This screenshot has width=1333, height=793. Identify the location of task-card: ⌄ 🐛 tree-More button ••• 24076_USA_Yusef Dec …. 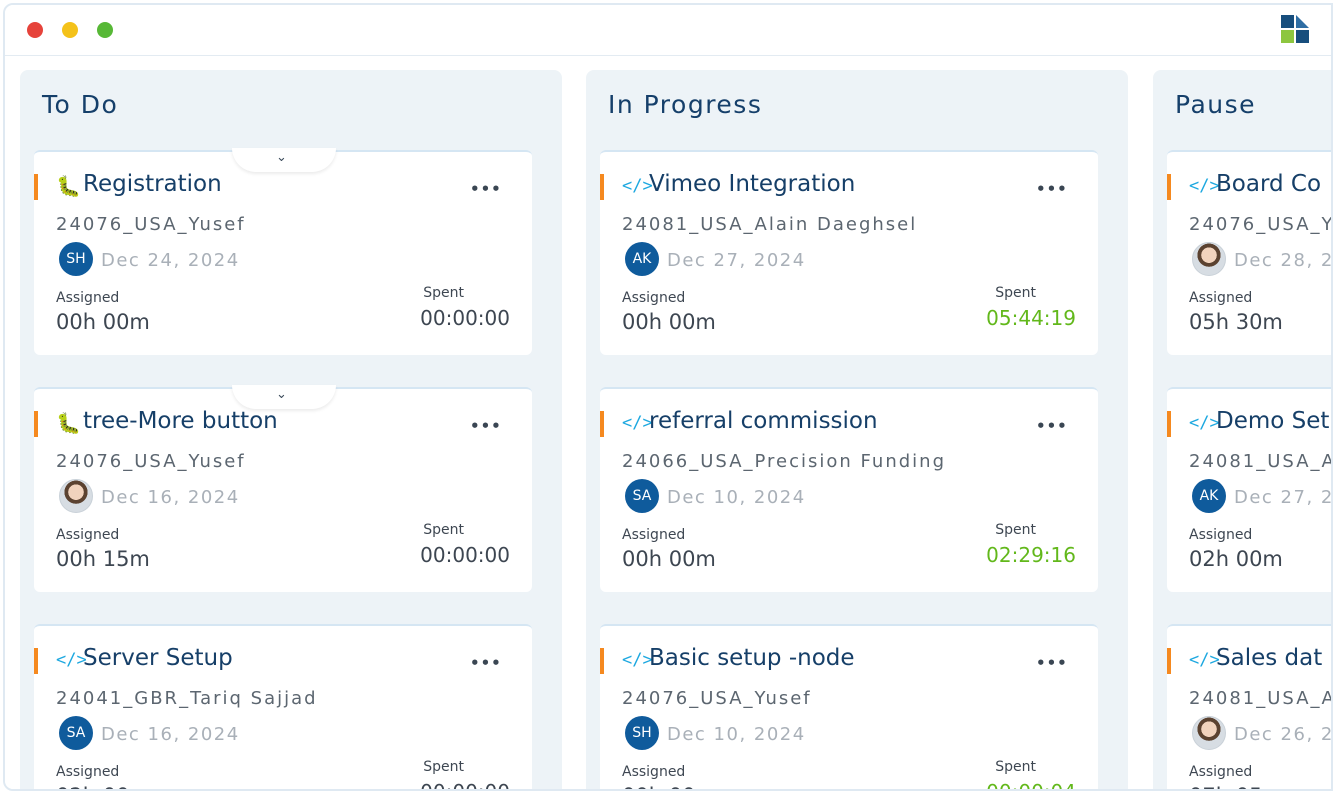
(283, 488).